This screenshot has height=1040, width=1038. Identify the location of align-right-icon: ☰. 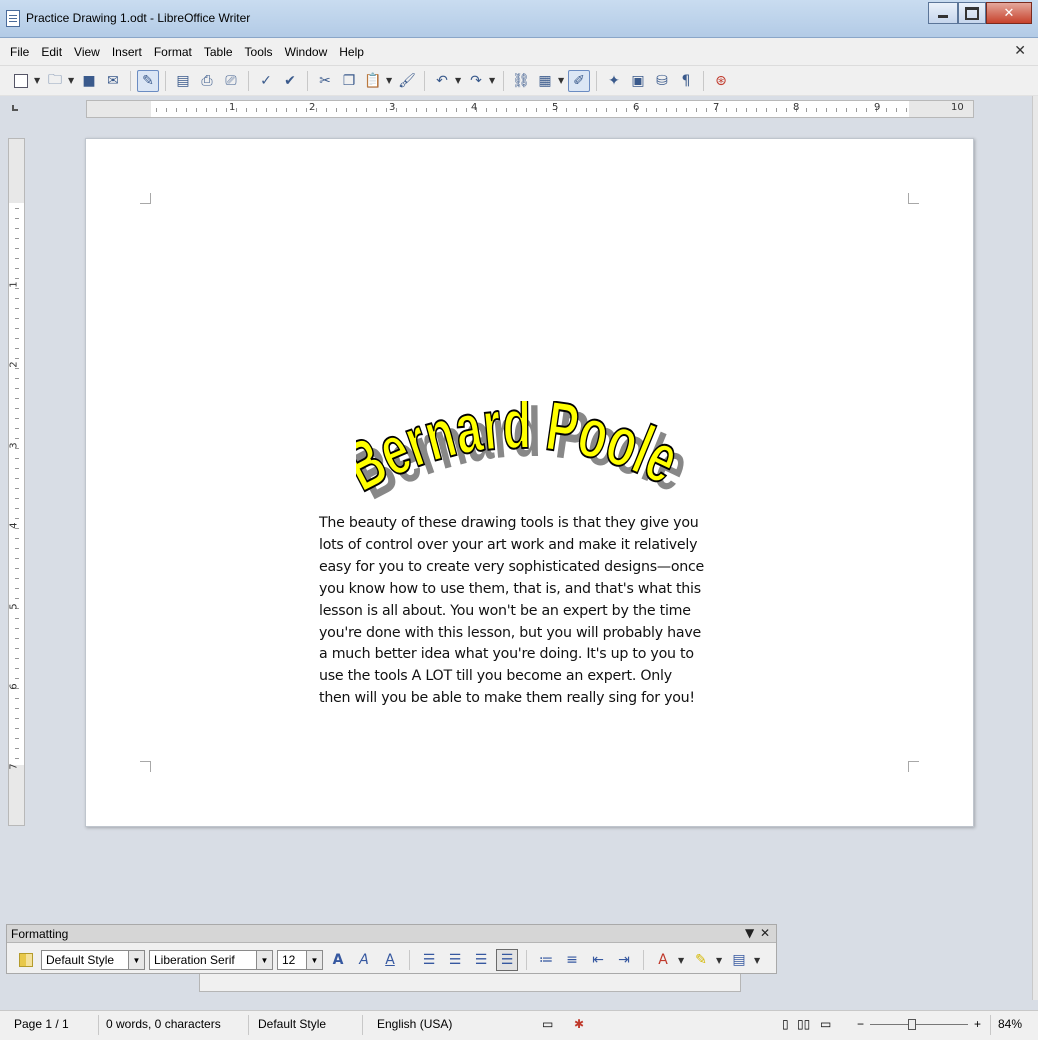
(481, 960).